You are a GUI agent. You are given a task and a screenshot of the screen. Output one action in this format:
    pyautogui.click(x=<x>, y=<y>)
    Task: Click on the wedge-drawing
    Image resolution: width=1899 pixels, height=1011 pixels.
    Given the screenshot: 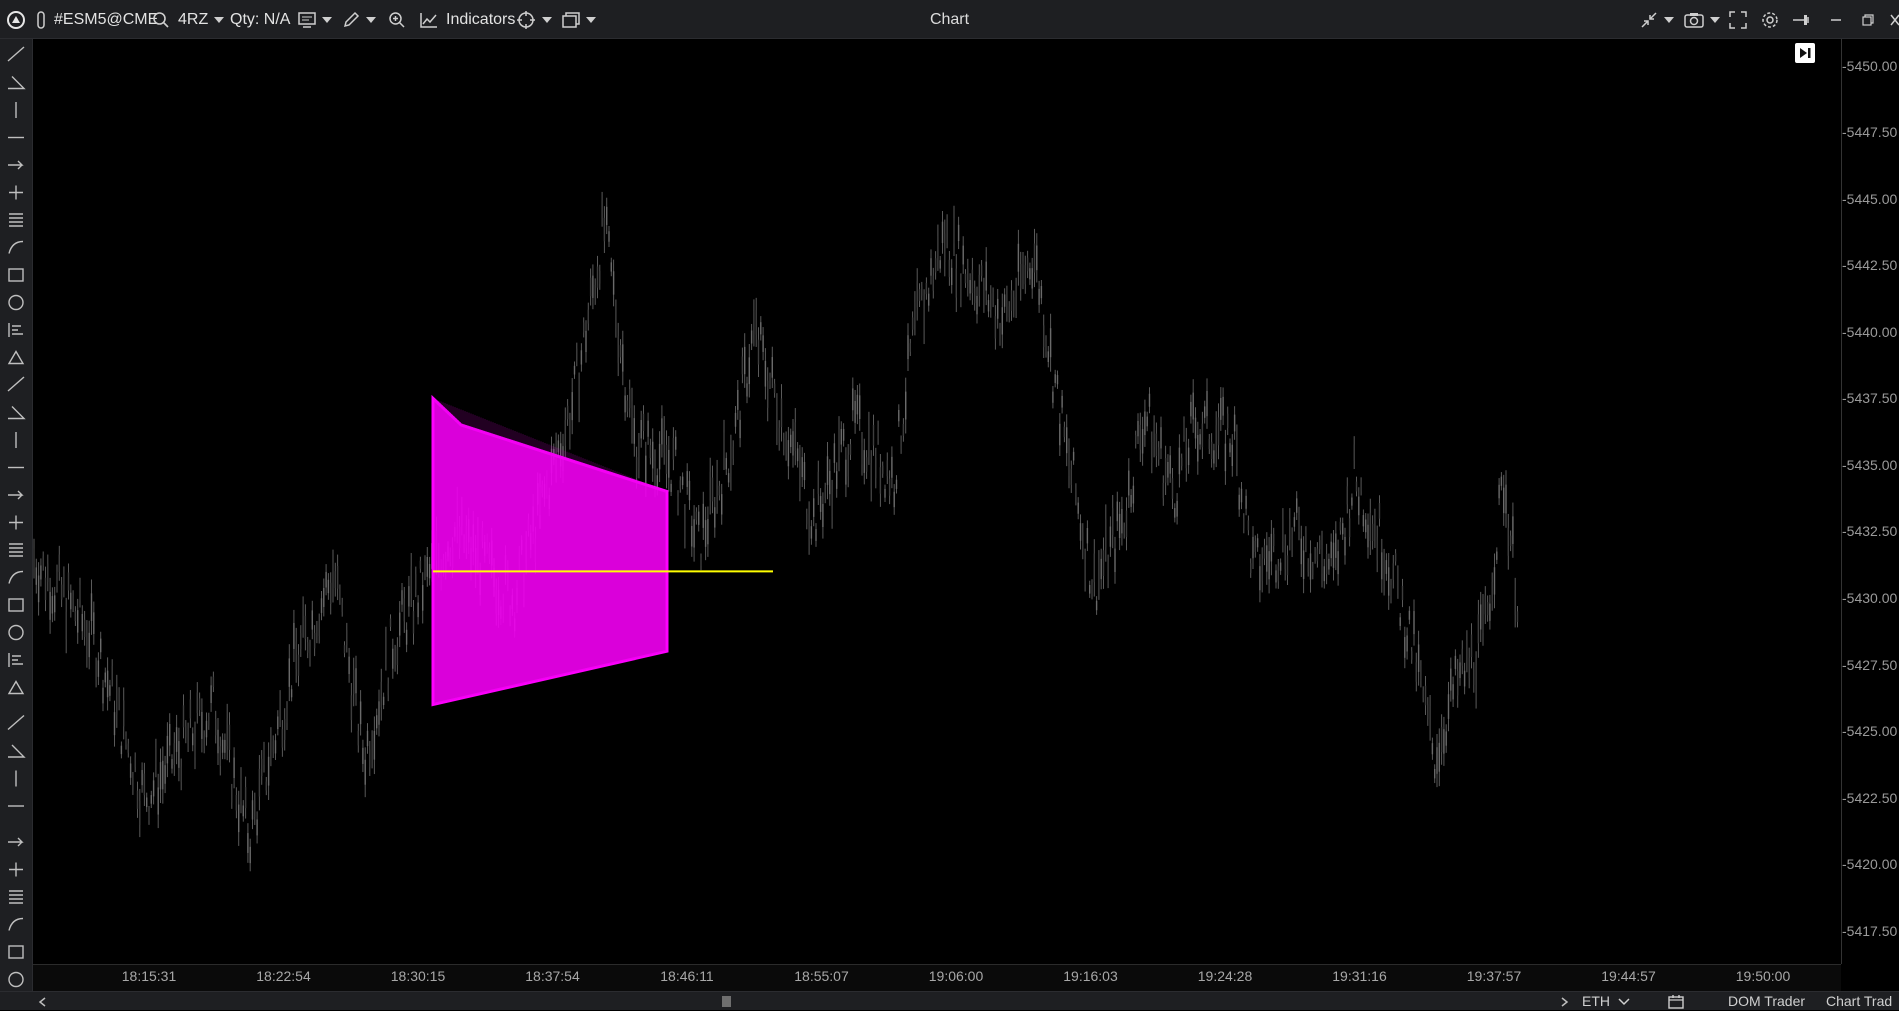 What is the action you would take?
    pyautogui.click(x=550, y=550)
    